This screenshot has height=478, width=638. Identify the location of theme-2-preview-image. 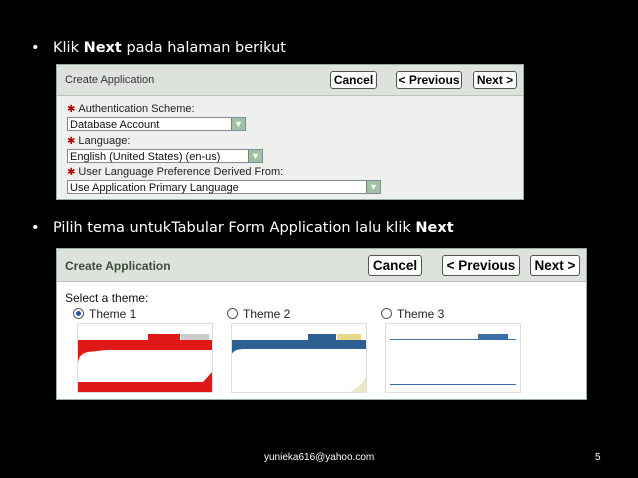
(299, 358).